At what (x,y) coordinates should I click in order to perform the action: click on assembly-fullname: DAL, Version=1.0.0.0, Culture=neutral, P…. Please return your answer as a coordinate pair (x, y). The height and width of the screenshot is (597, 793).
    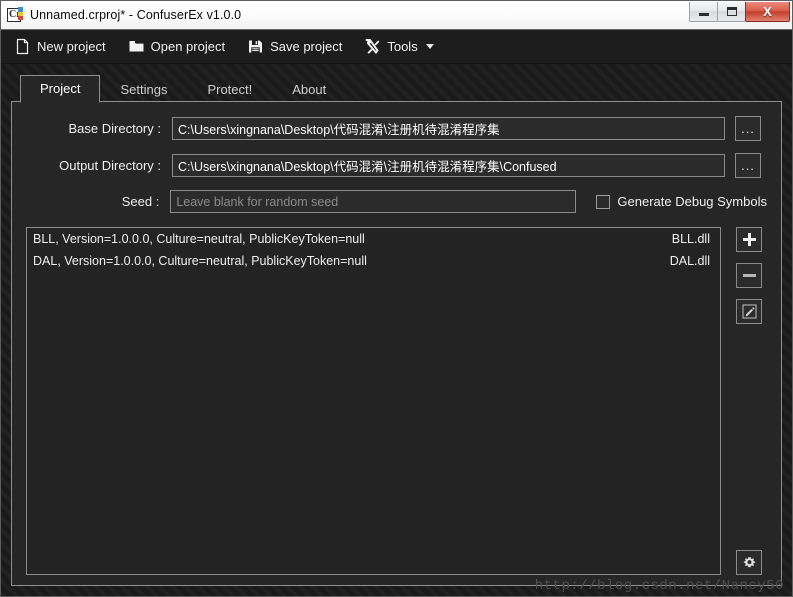
    Looking at the image, I should click on (200, 261).